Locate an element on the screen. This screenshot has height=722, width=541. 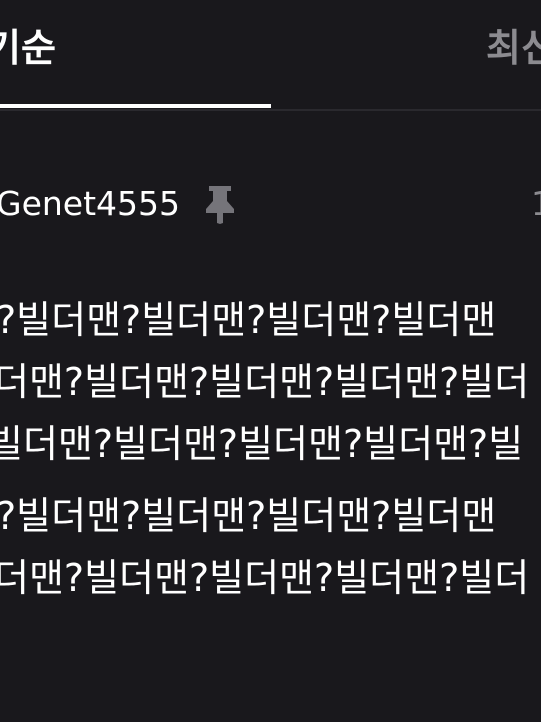
tab-popular: 기순 is located at coordinates (28, 48).